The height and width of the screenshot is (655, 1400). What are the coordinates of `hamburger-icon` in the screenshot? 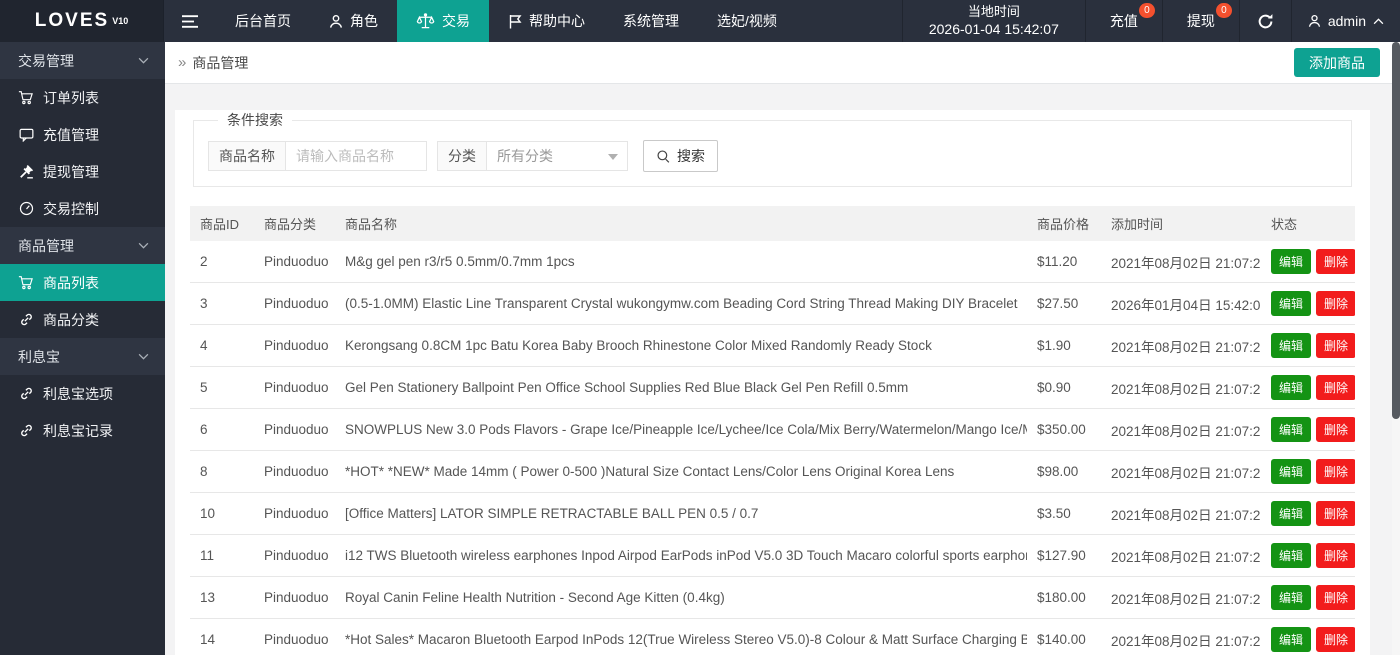 It's located at (190, 21).